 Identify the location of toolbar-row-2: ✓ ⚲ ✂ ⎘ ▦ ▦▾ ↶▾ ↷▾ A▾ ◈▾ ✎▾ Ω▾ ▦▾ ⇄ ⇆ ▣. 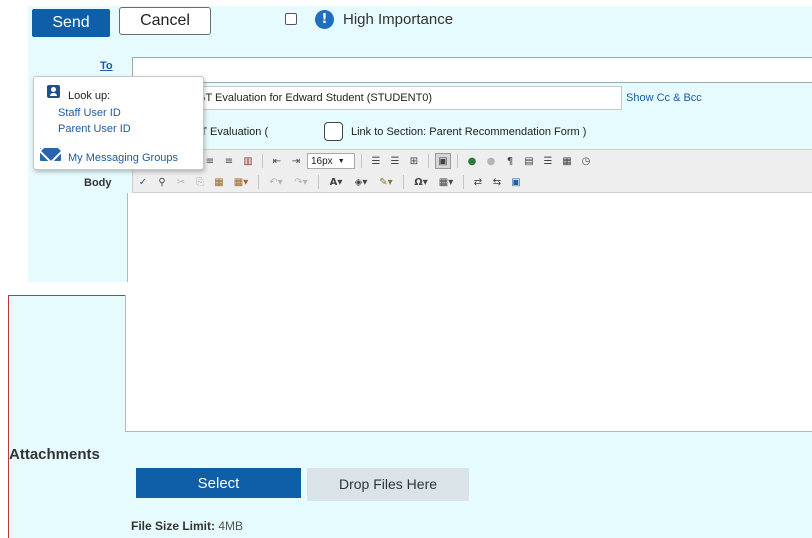
(329, 182).